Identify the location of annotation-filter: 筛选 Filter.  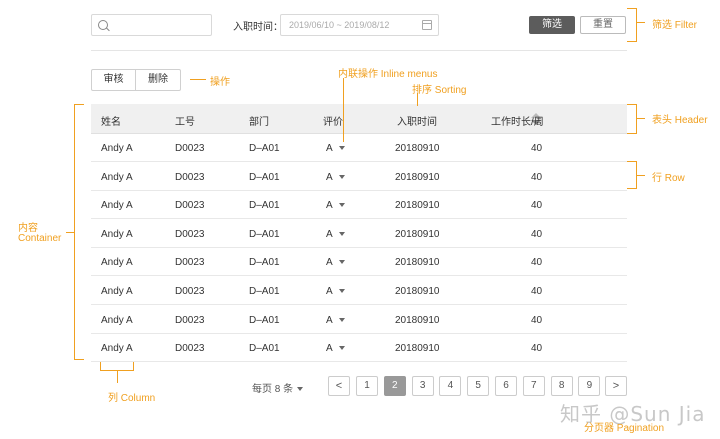
(674, 25).